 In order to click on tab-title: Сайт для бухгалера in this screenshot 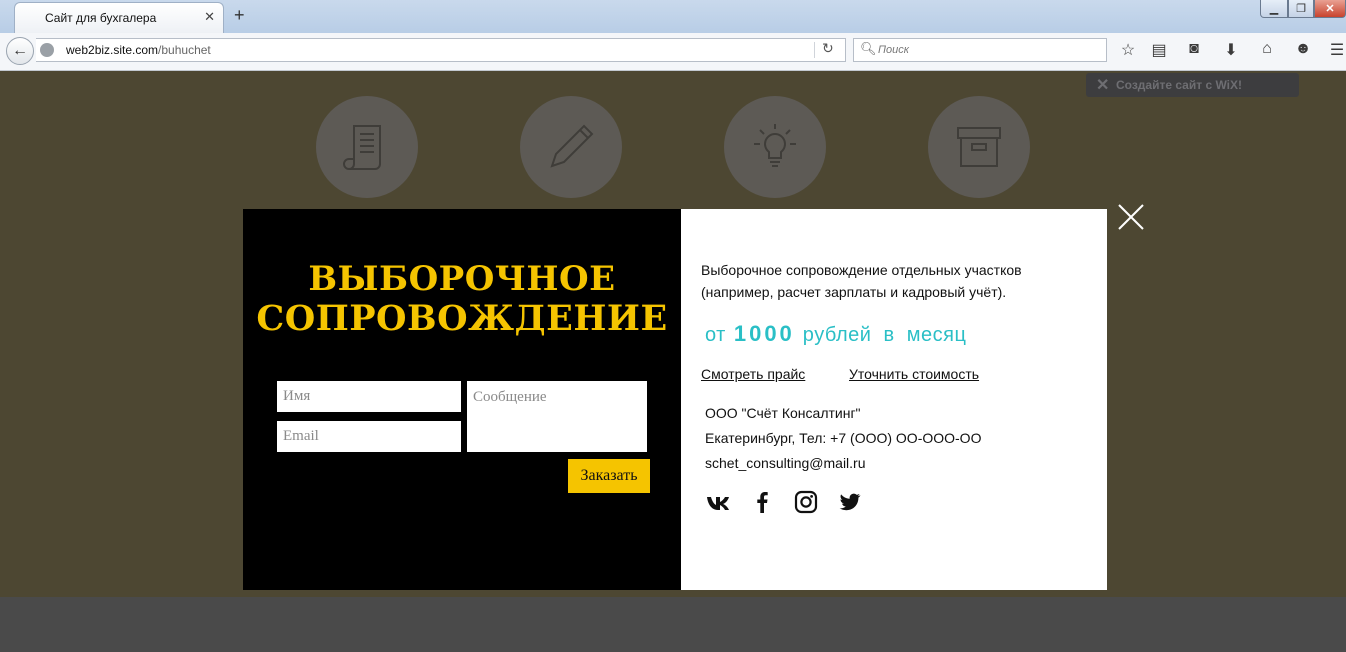, I will do `click(101, 18)`.